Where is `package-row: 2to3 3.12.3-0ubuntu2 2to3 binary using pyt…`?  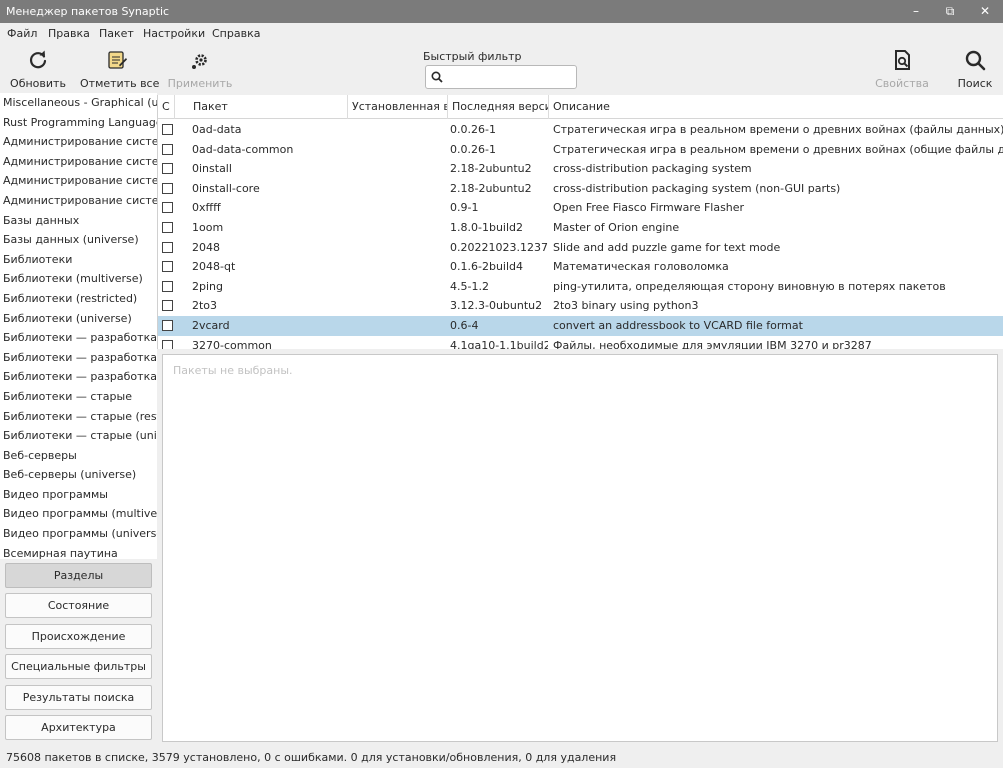
package-row: 2to3 3.12.3-0ubuntu2 2to3 binary using pyt… is located at coordinates (580, 306).